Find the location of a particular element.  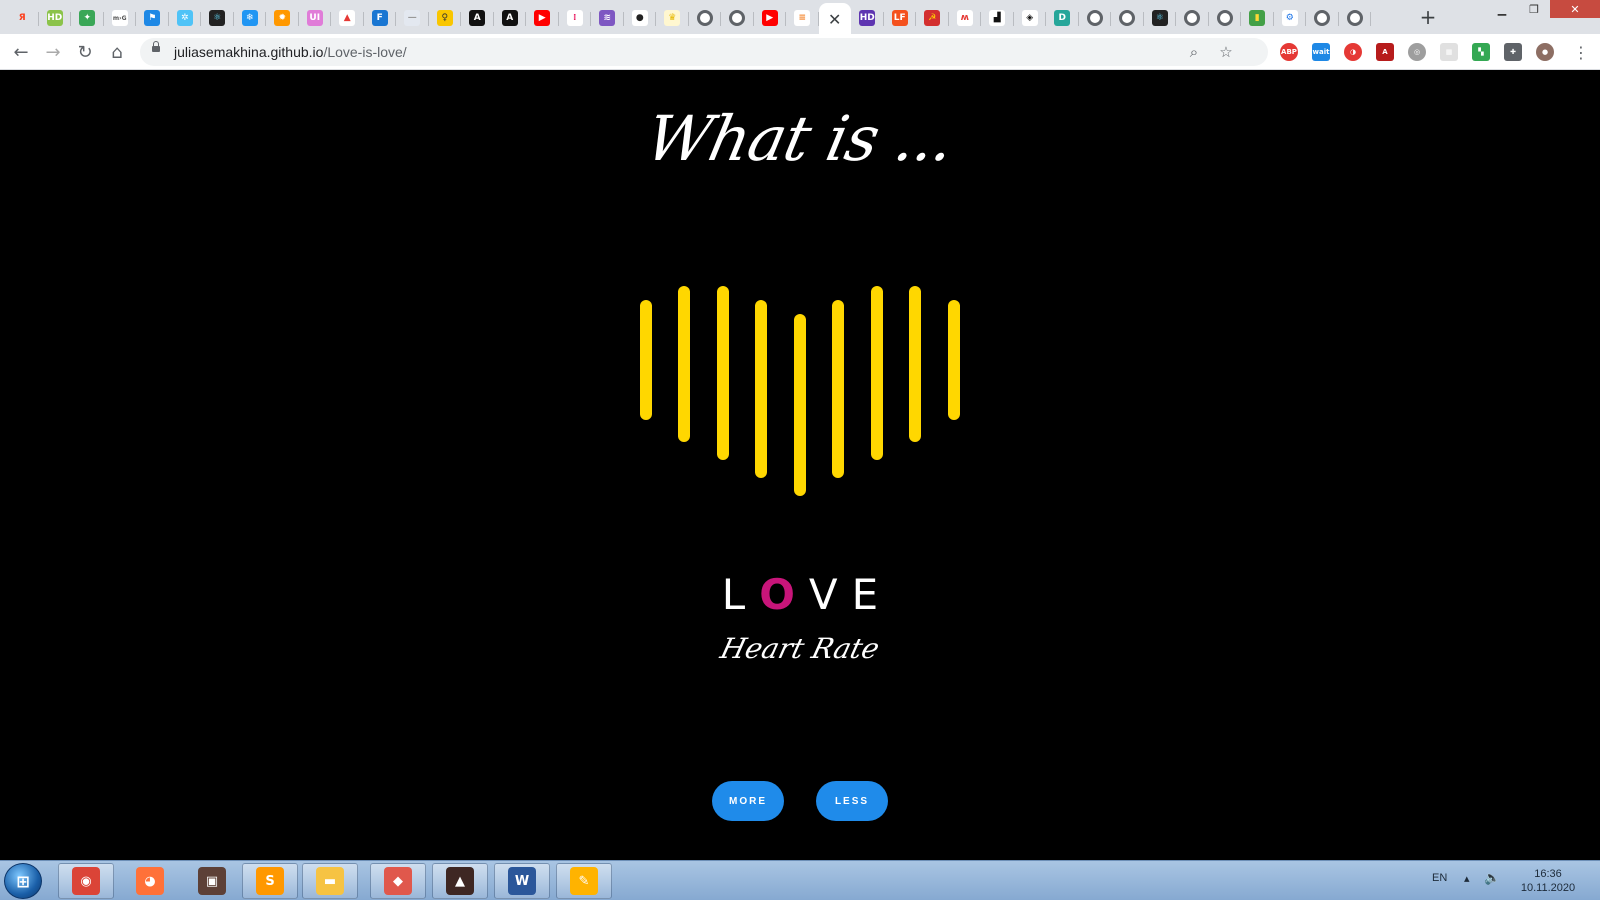

firefox-icon: ◕ is located at coordinates (150, 881).